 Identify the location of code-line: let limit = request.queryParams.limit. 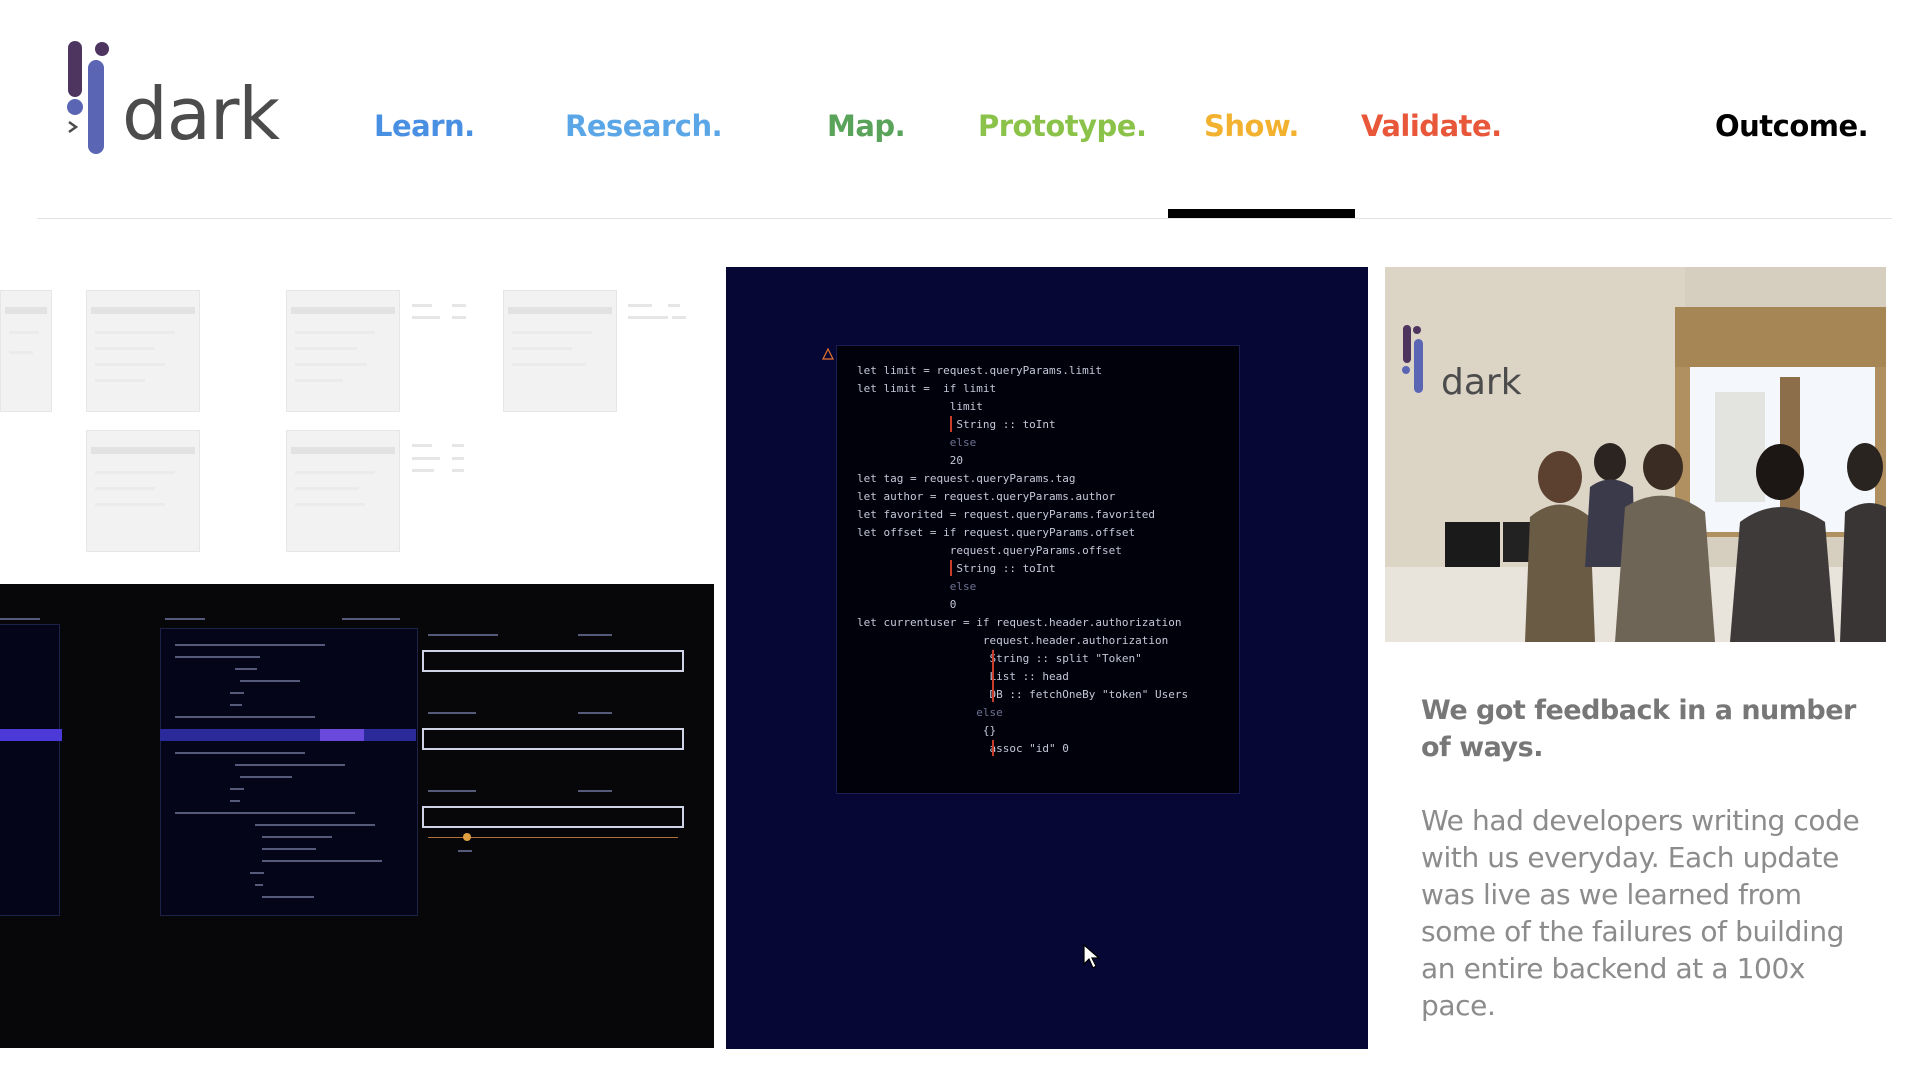
(980, 370).